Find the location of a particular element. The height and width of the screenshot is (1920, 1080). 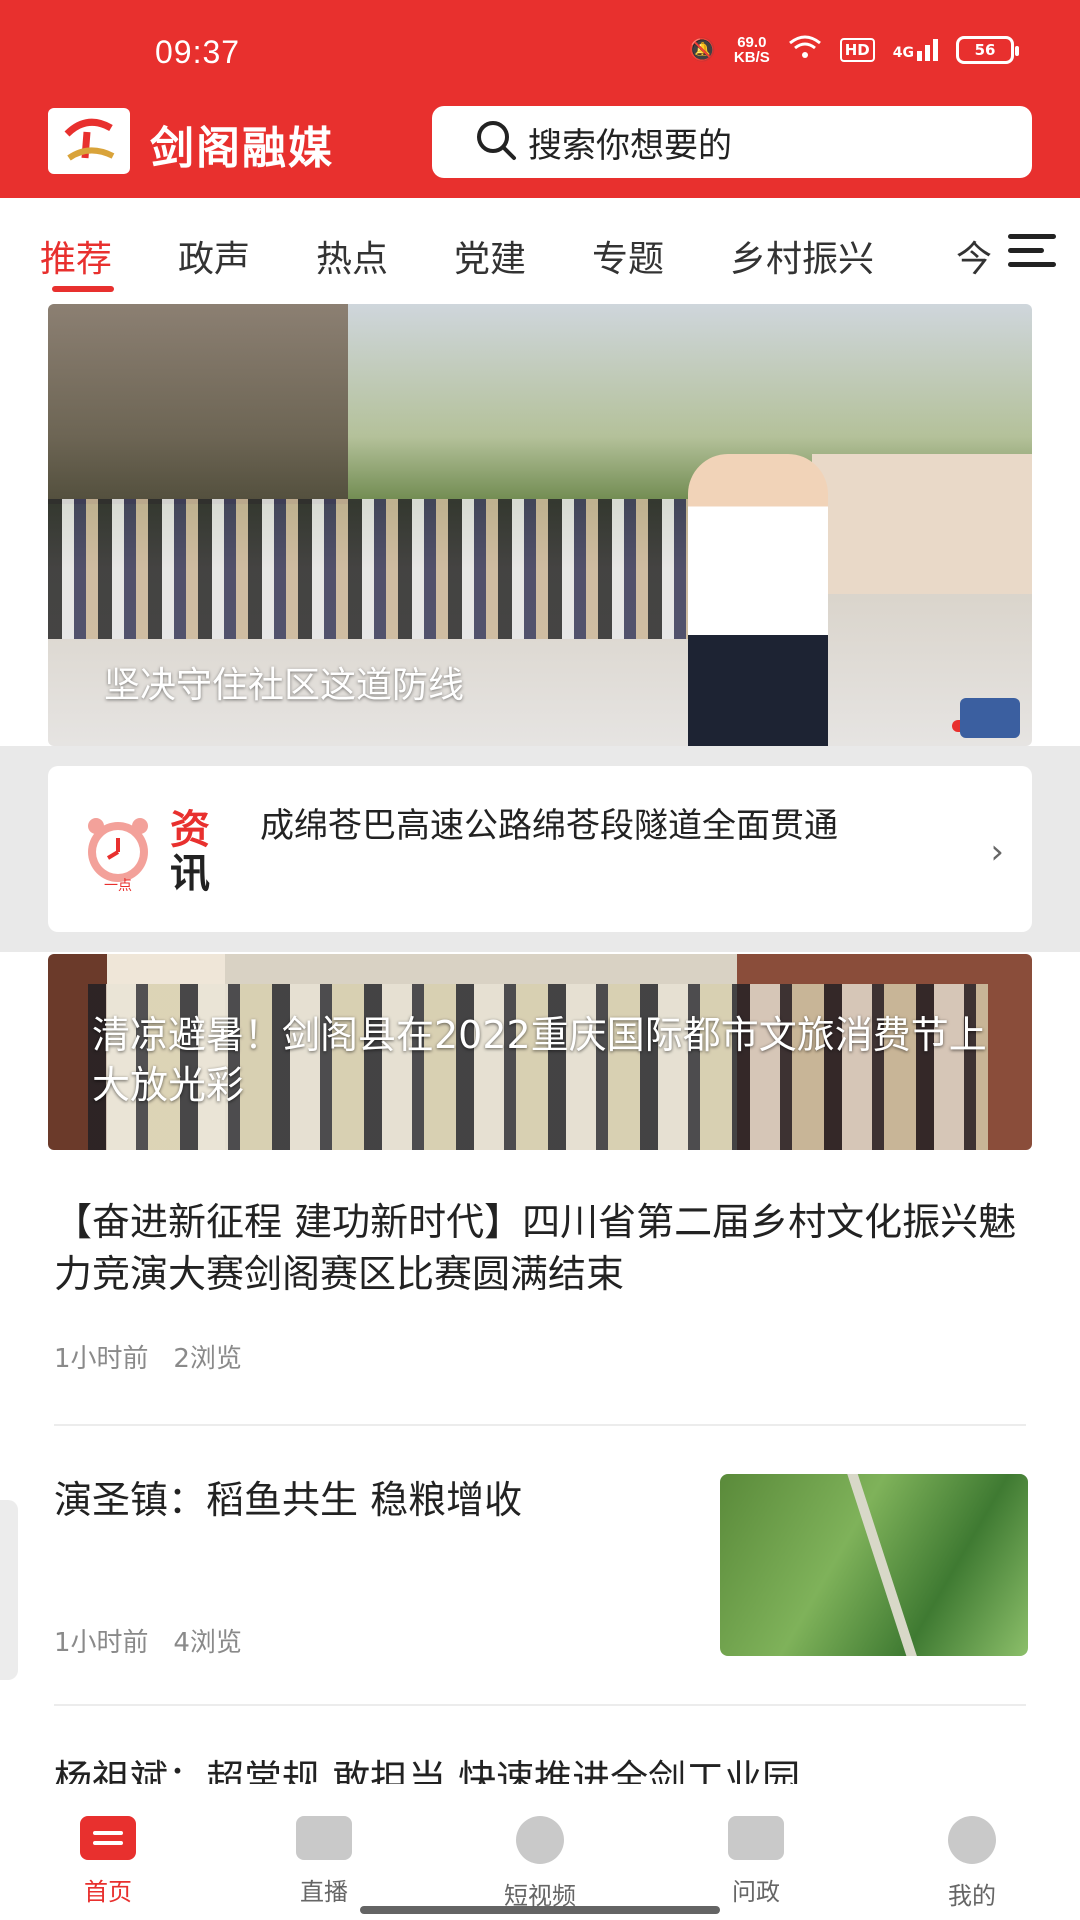

banner-caption: 坚决守住社区这道防线 is located at coordinates (284, 685).